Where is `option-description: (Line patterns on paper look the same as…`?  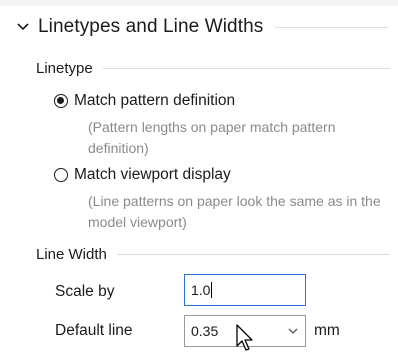
option-description: (Line patterns on paper look the same as… is located at coordinates (234, 211).